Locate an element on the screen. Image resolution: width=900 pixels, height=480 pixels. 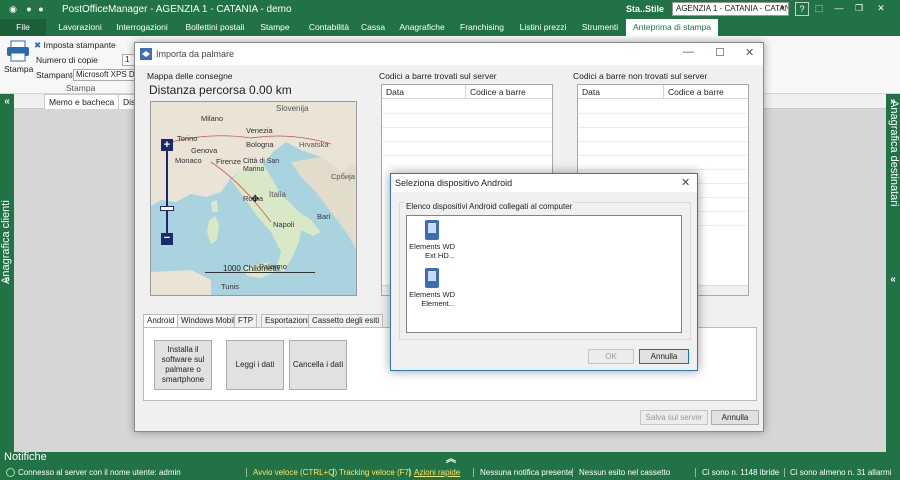
cancel-button: Annulla is located at coordinates (735, 417).